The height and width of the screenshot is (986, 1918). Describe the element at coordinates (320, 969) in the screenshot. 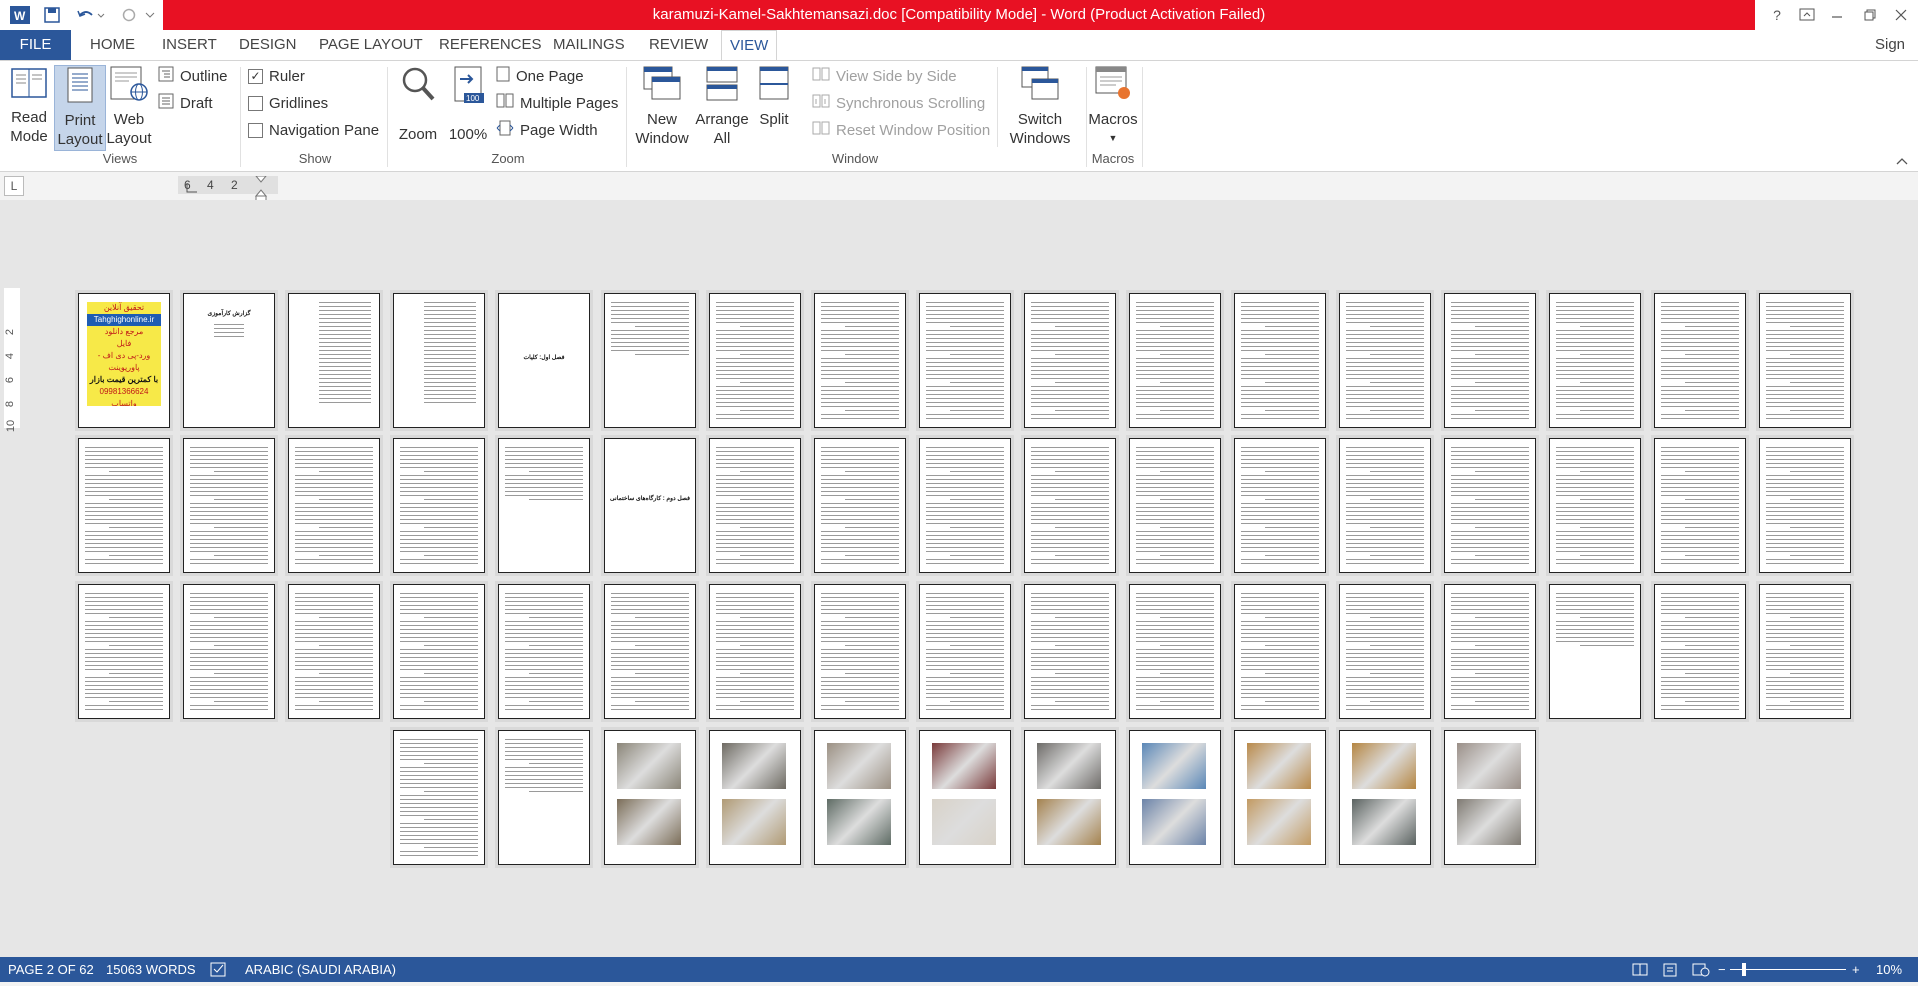

I see `language: ARABIC (SAUDI ARABIA)` at that location.